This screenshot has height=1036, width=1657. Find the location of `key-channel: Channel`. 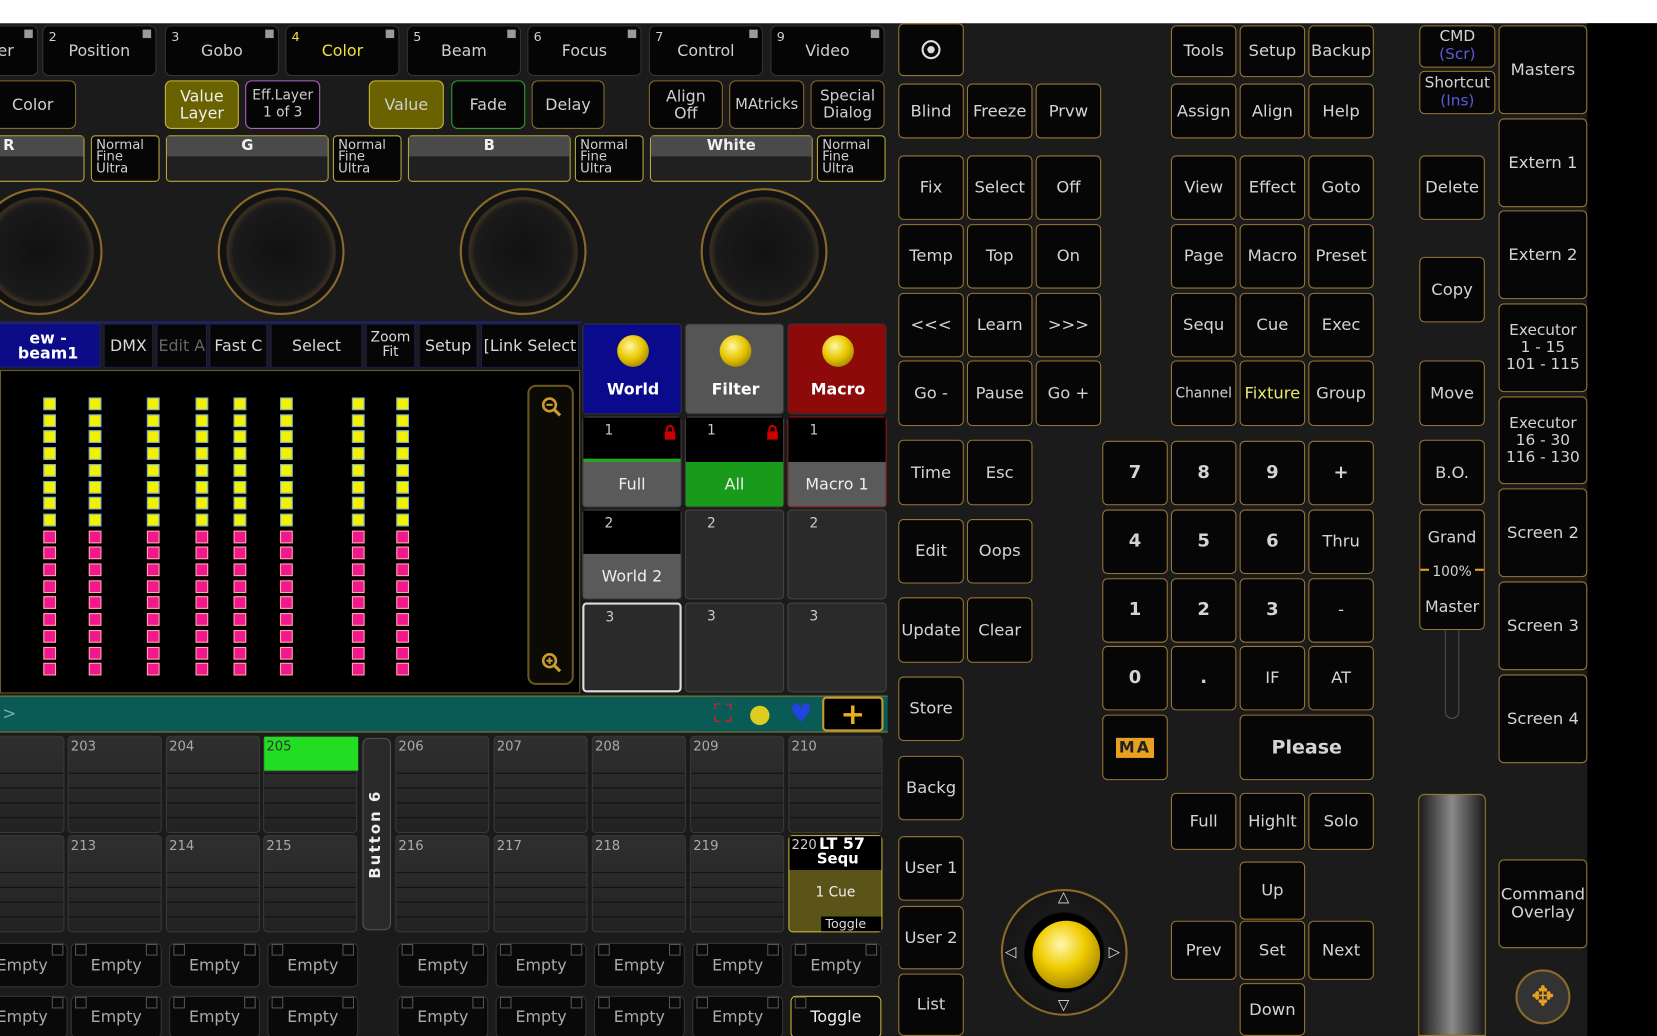

key-channel: Channel is located at coordinates (1203, 393).